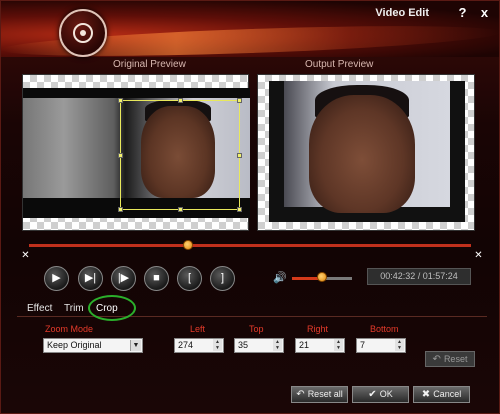  I want to click on crop-handle-bottom, so click(180, 209).